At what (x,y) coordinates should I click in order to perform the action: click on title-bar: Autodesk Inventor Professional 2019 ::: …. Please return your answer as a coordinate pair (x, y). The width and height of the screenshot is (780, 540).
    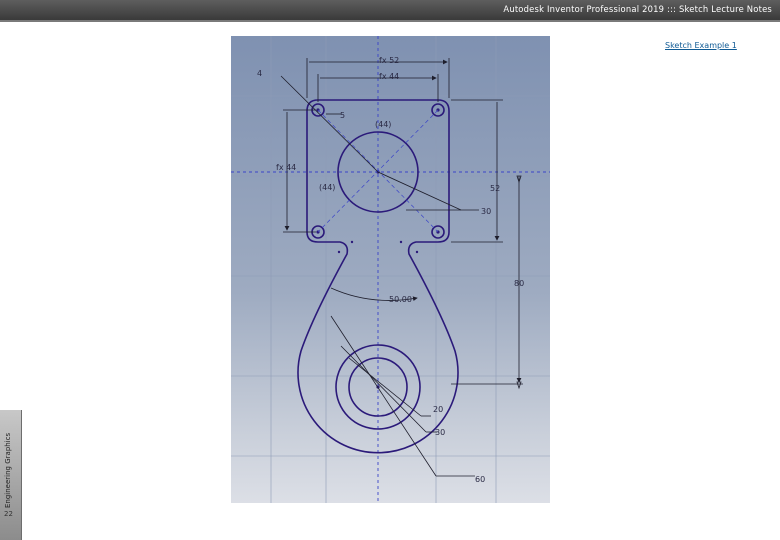
    Looking at the image, I should click on (390, 10).